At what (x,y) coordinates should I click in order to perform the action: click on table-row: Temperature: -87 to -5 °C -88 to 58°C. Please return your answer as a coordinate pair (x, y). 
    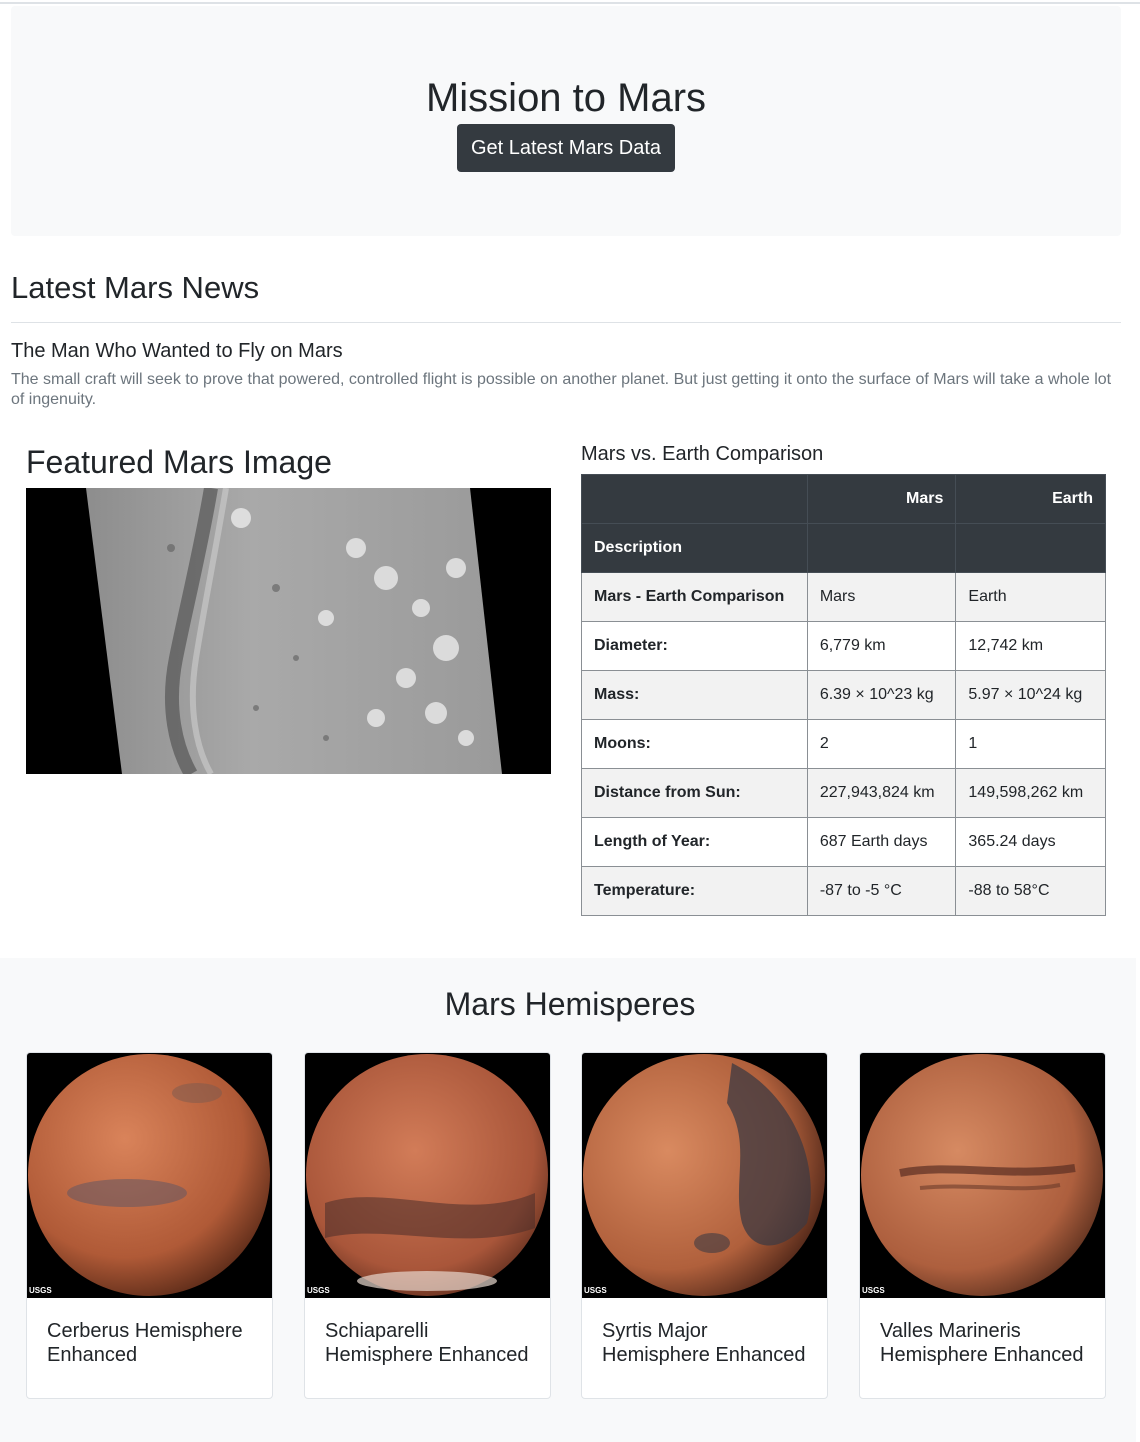
    Looking at the image, I should click on (843, 891).